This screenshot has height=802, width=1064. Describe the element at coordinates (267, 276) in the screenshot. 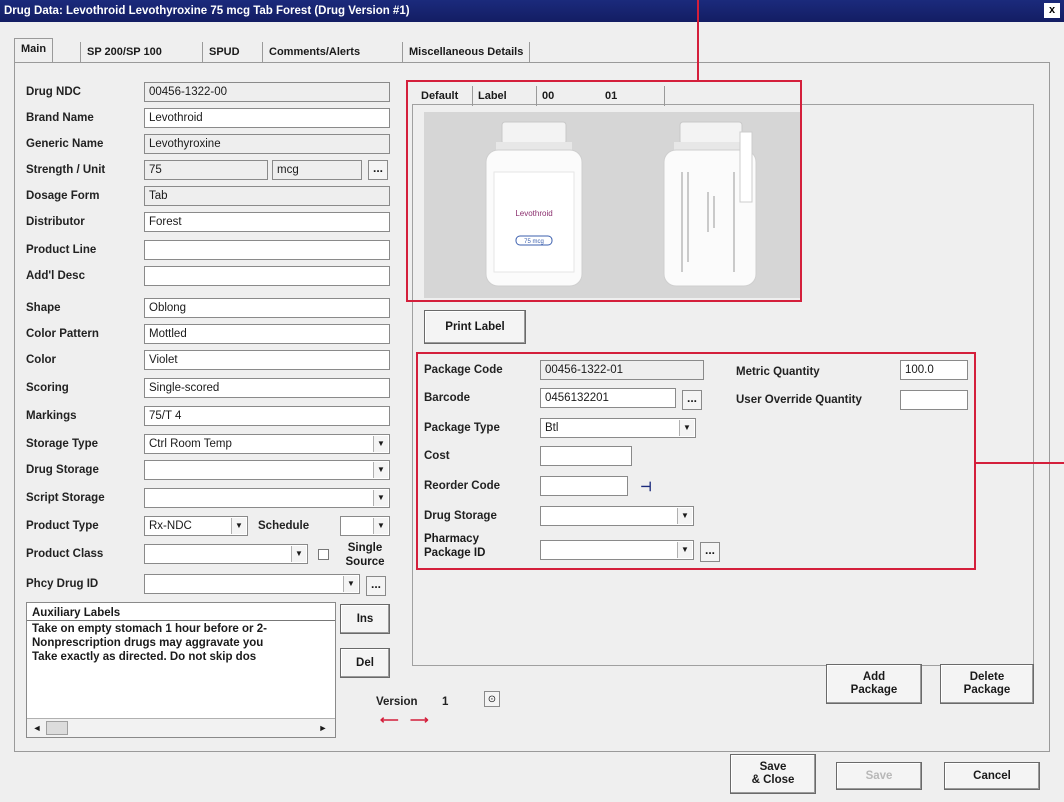

I see `addl-desc-input` at that location.